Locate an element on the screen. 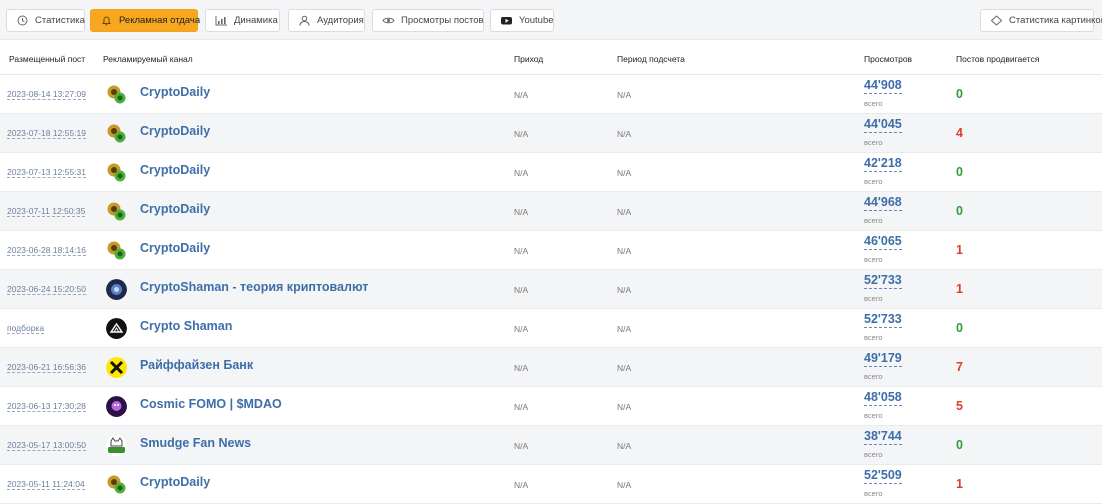  post-link: 2023-07-11 12:50:35 is located at coordinates (46, 211).